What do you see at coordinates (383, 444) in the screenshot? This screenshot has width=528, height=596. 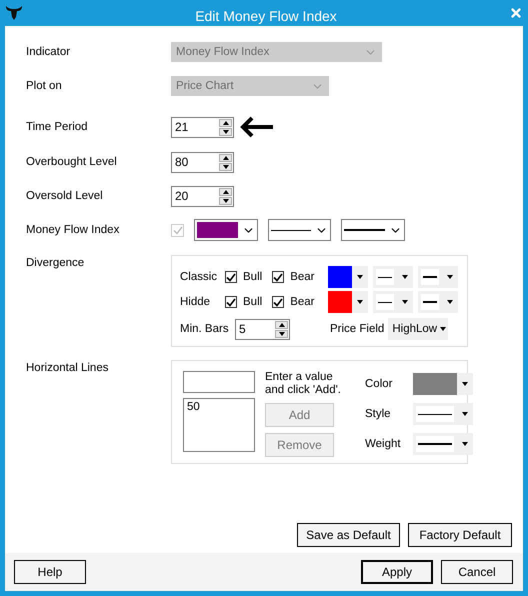 I see `field-label: Weight` at bounding box center [383, 444].